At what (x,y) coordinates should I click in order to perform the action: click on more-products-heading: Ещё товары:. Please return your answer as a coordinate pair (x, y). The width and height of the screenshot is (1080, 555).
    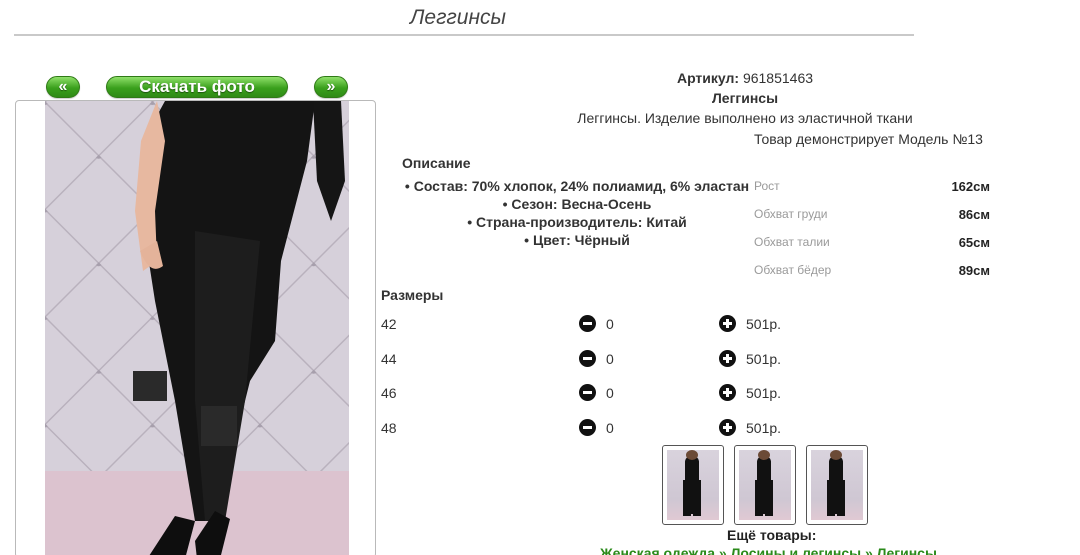
    Looking at the image, I should click on (772, 535).